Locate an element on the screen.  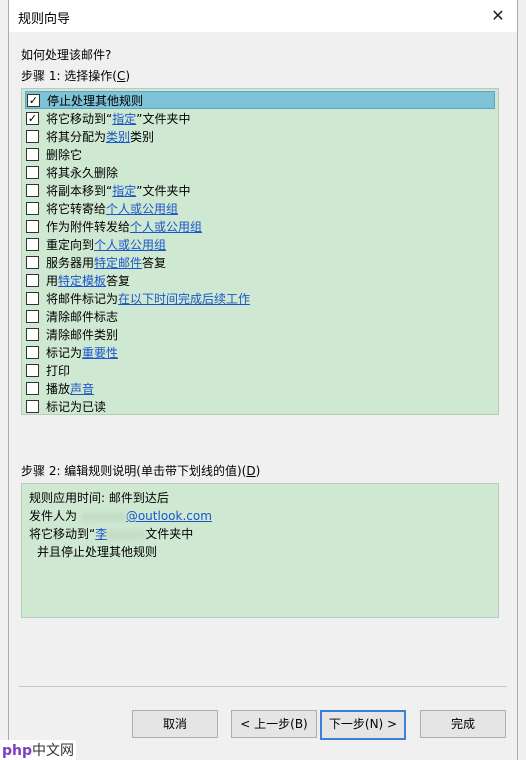
action-label: 将邮件标记为 is located at coordinates (82, 298).